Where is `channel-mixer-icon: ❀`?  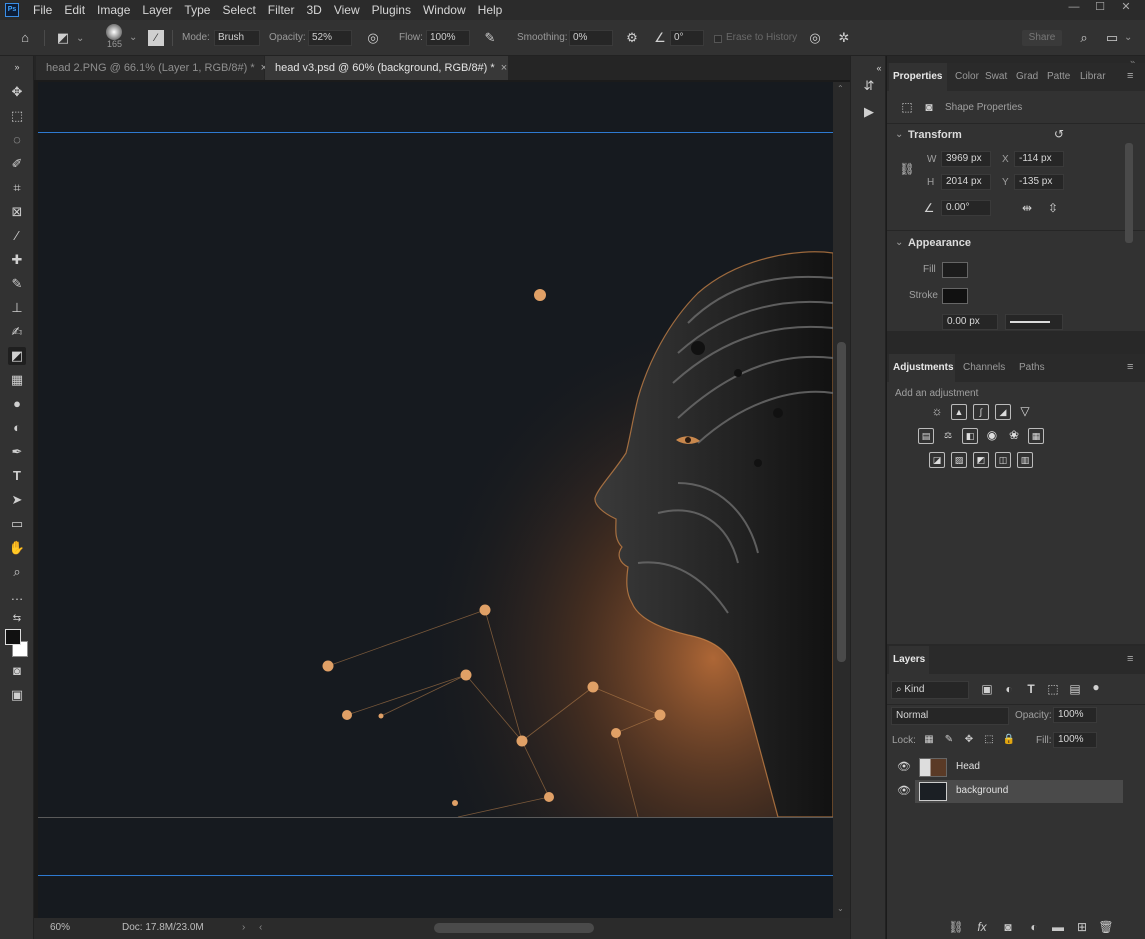
channel-mixer-icon: ❀ is located at coordinates (1014, 436).